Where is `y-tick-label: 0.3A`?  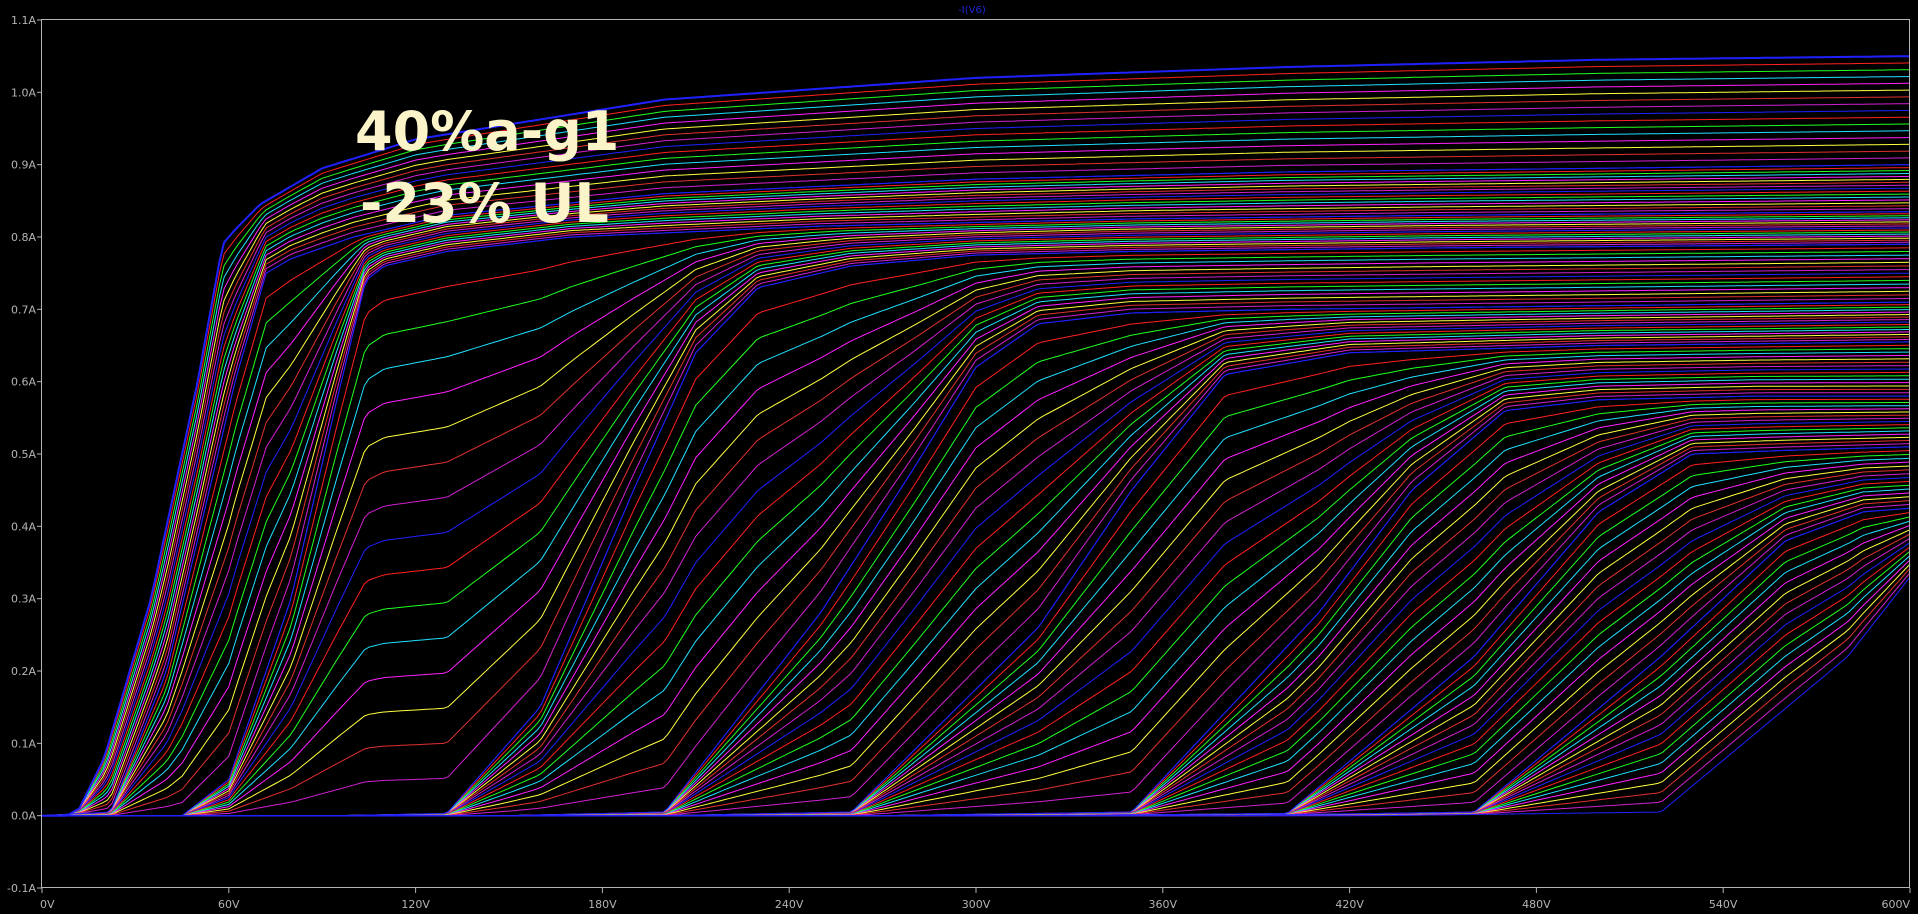
y-tick-label: 0.3A is located at coordinates (23, 599).